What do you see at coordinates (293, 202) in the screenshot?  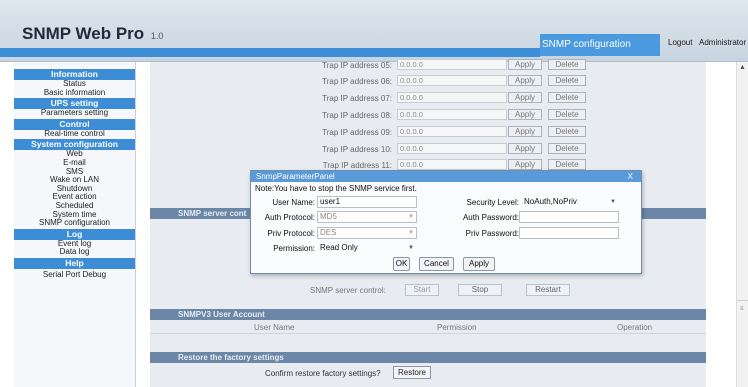 I see `user-name-label: User Name:` at bounding box center [293, 202].